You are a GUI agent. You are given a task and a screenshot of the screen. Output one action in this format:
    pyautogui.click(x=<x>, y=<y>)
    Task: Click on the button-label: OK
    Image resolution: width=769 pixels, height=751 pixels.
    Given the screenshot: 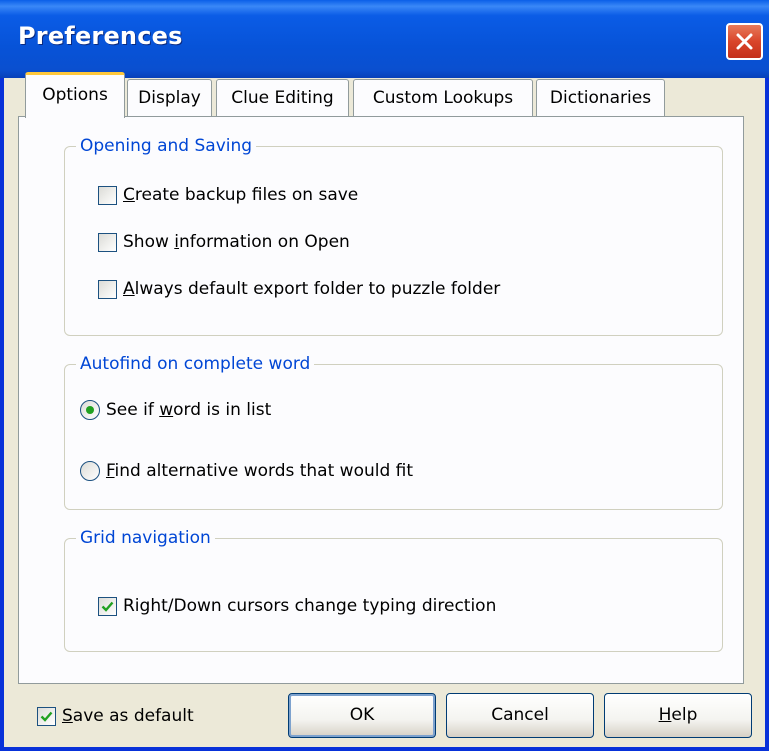 What is the action you would take?
    pyautogui.click(x=362, y=715)
    